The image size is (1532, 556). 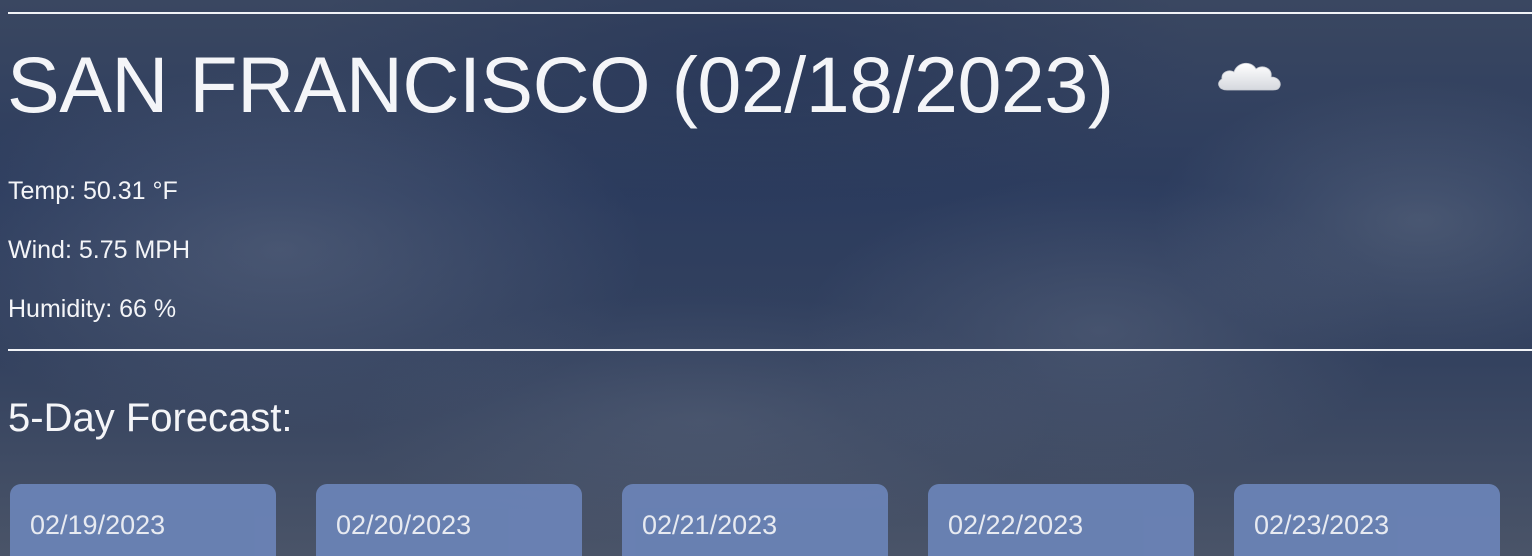 I want to click on city-date-title: SAN FRANCISCO (02/18/2023), so click(x=560, y=84).